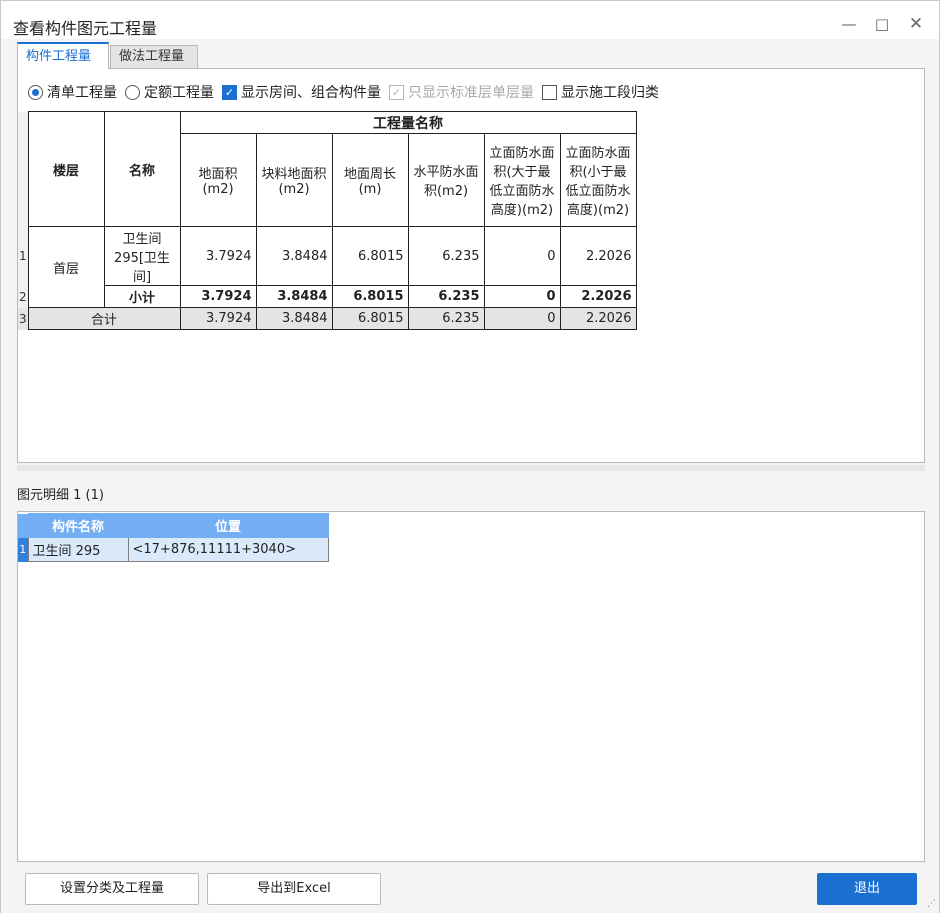  Describe the element at coordinates (549, 92) in the screenshot. I see `checkbox-unchecked-icon` at that location.